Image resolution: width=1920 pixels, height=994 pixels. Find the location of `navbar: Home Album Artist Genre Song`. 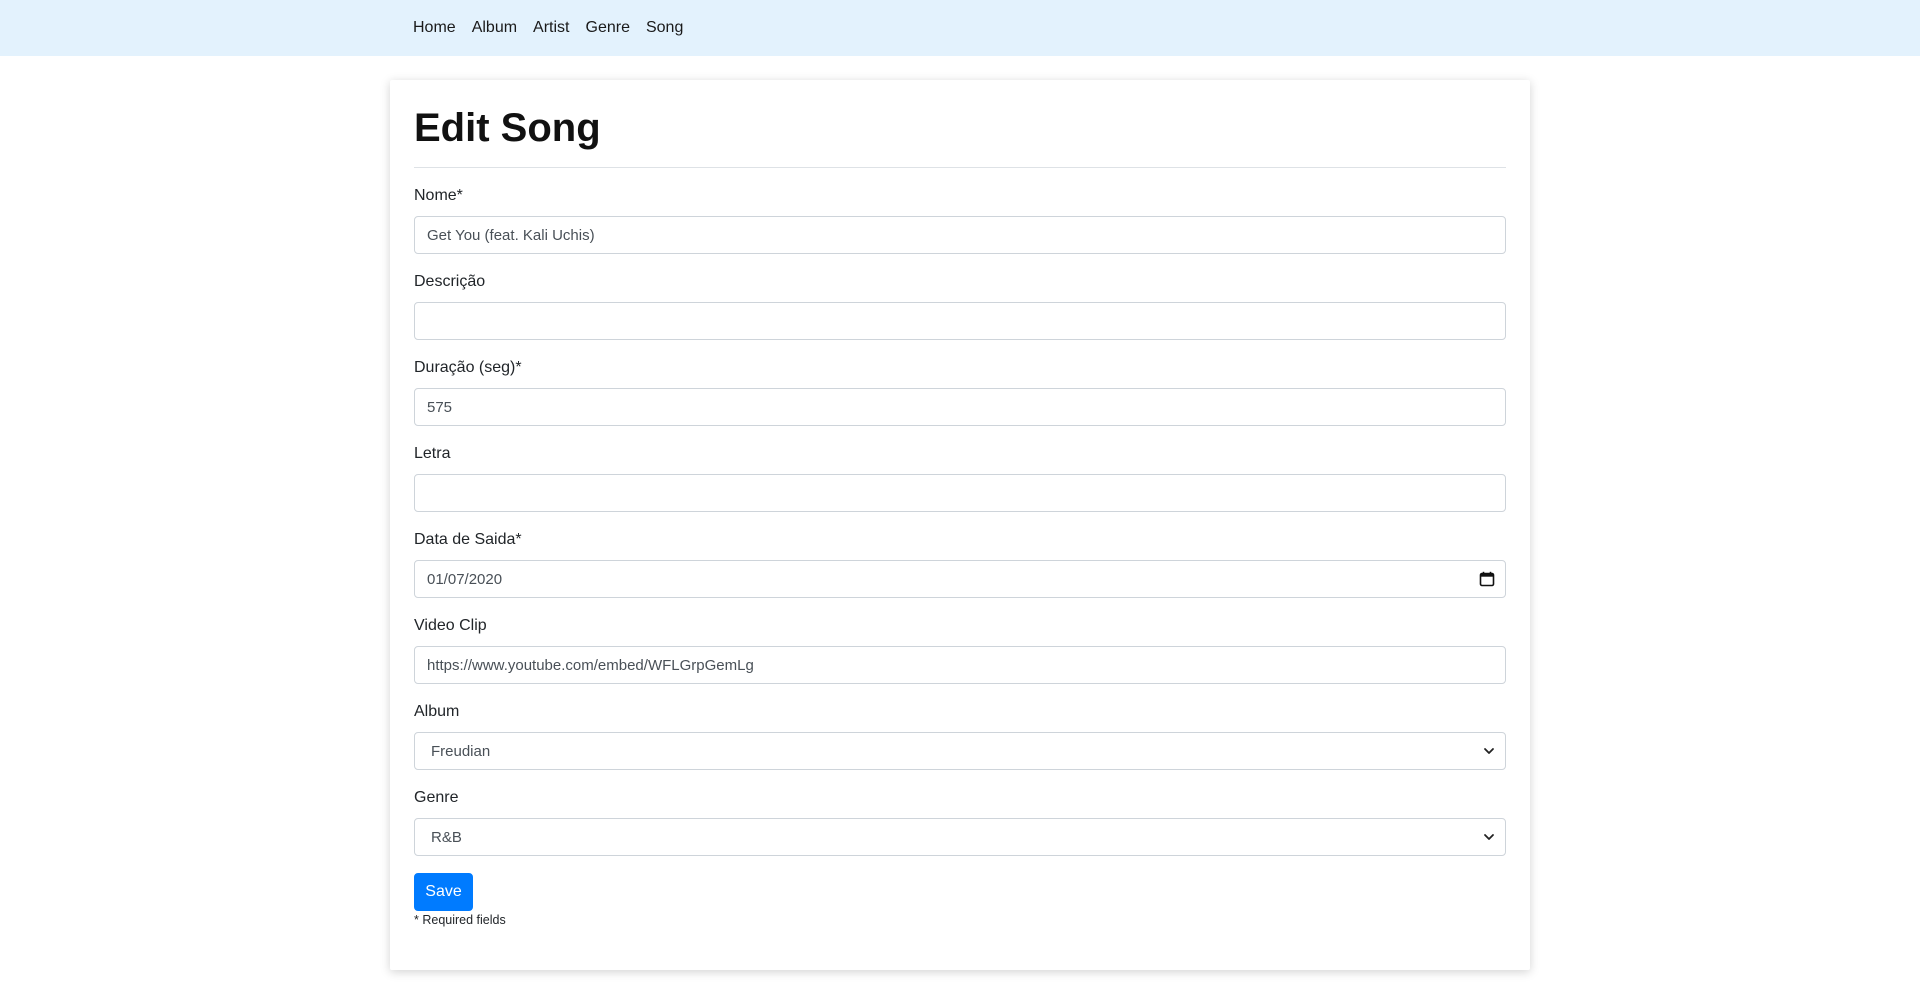

navbar: Home Album Artist Genre Song is located at coordinates (960, 28).